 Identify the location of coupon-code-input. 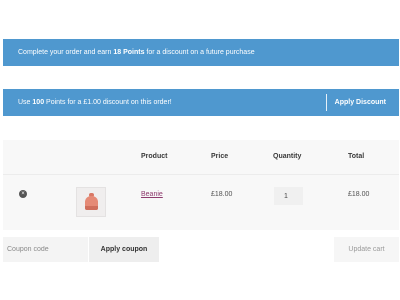
(45, 249).